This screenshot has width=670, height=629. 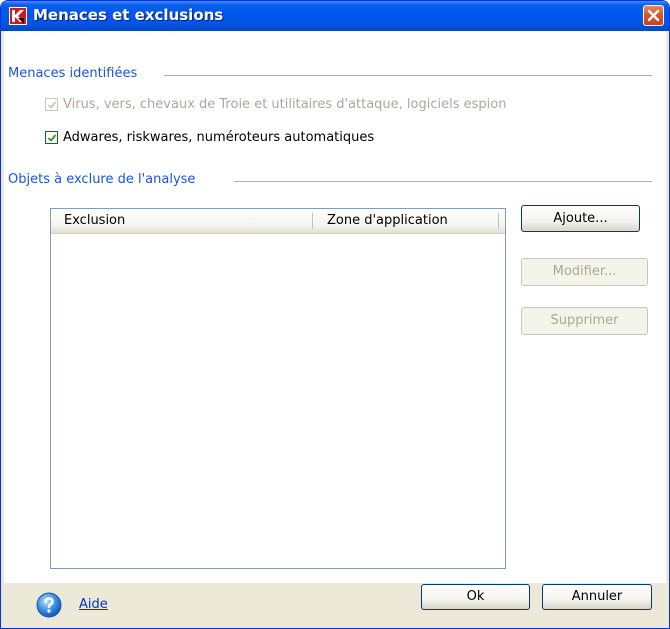 What do you see at coordinates (475, 597) in the screenshot?
I see `ok-button: Ok` at bounding box center [475, 597].